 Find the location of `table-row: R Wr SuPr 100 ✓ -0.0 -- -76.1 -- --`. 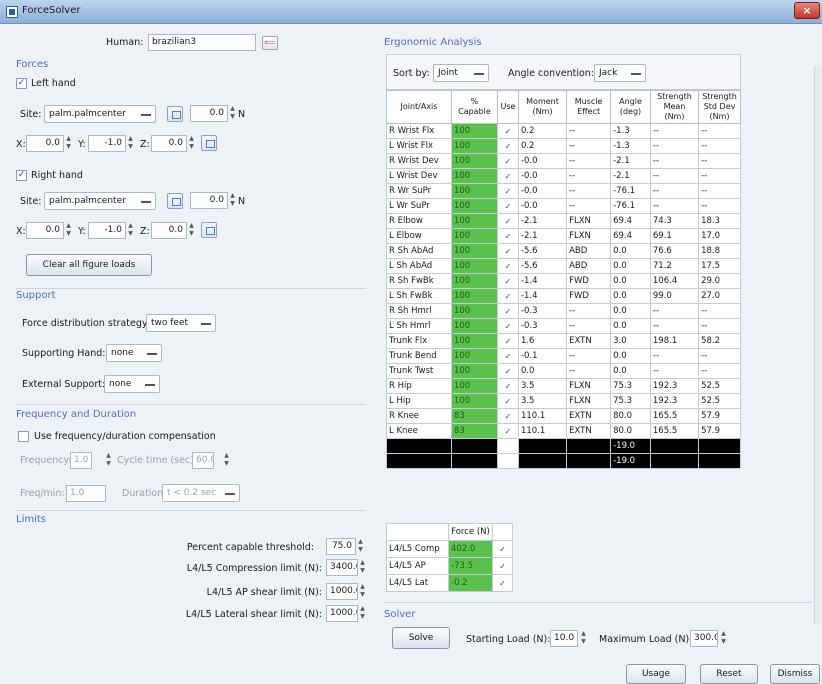

table-row: R Wr SuPr 100 ✓ -0.0 -- -76.1 -- -- is located at coordinates (563, 191).